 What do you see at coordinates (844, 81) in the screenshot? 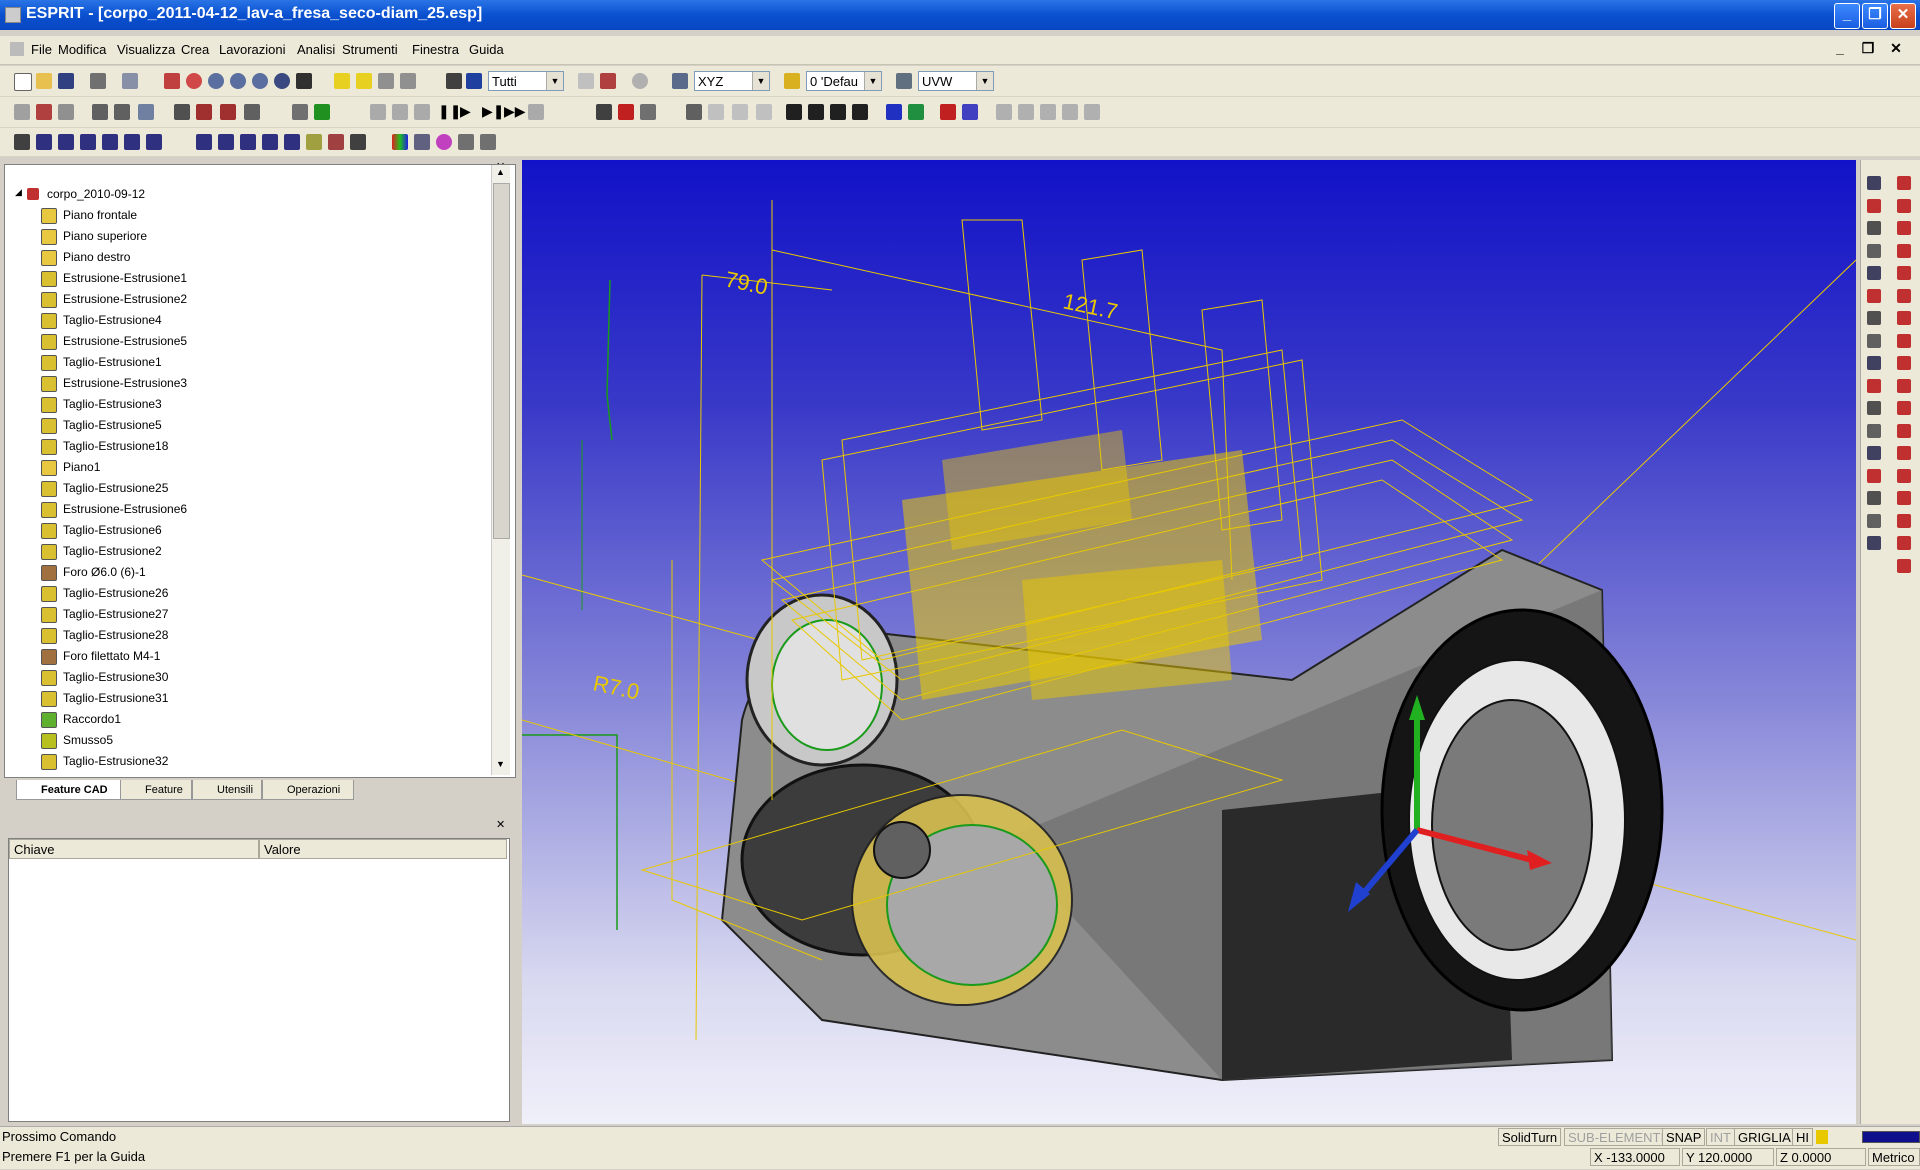
I see `layer-select: 0 'Defau ▼` at bounding box center [844, 81].